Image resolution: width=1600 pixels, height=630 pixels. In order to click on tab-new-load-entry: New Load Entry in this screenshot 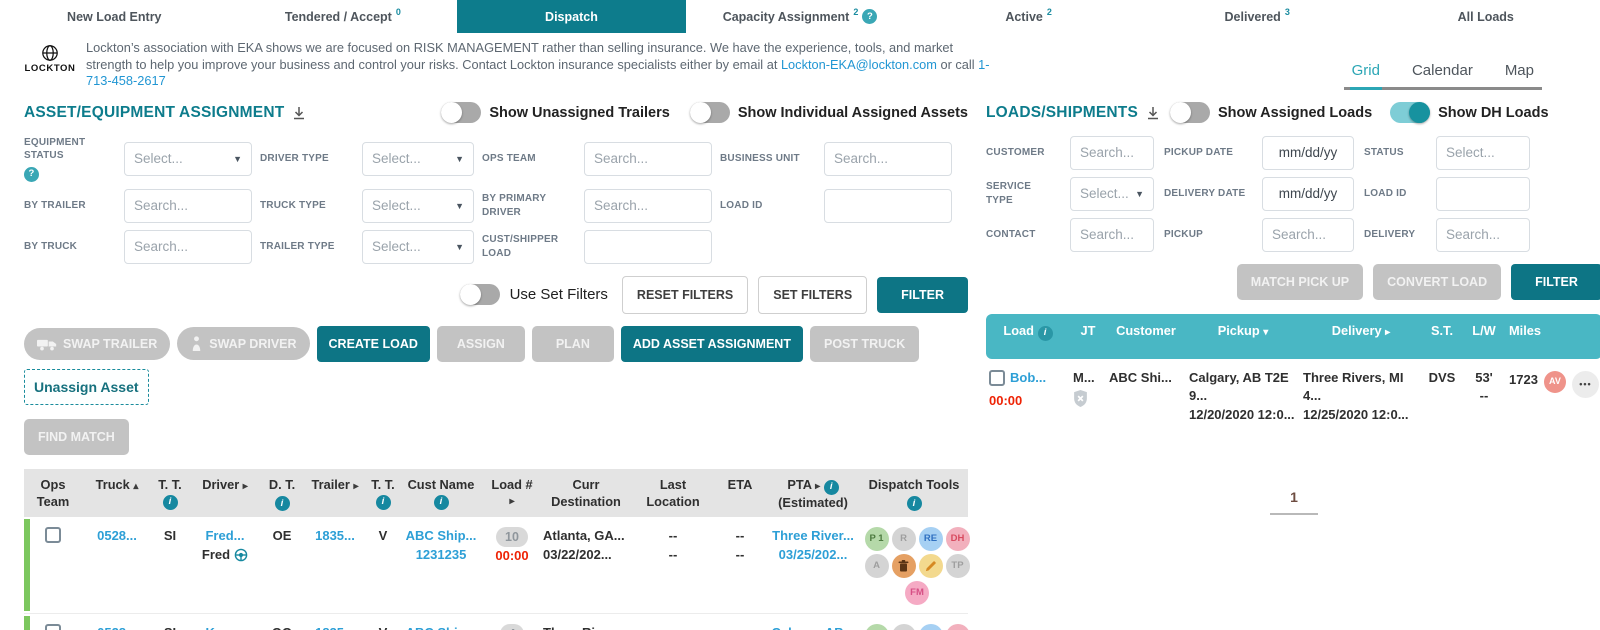, I will do `click(114, 16)`.